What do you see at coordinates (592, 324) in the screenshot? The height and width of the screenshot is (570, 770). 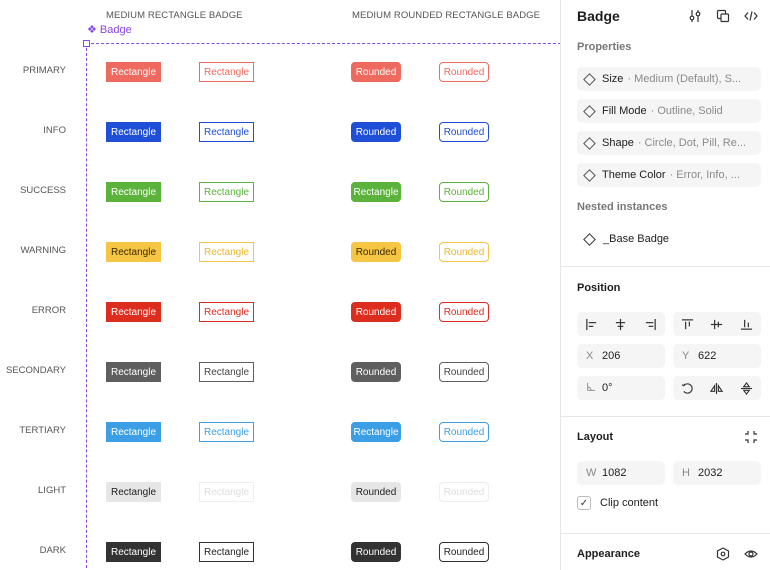 I see `align-left-icon` at bounding box center [592, 324].